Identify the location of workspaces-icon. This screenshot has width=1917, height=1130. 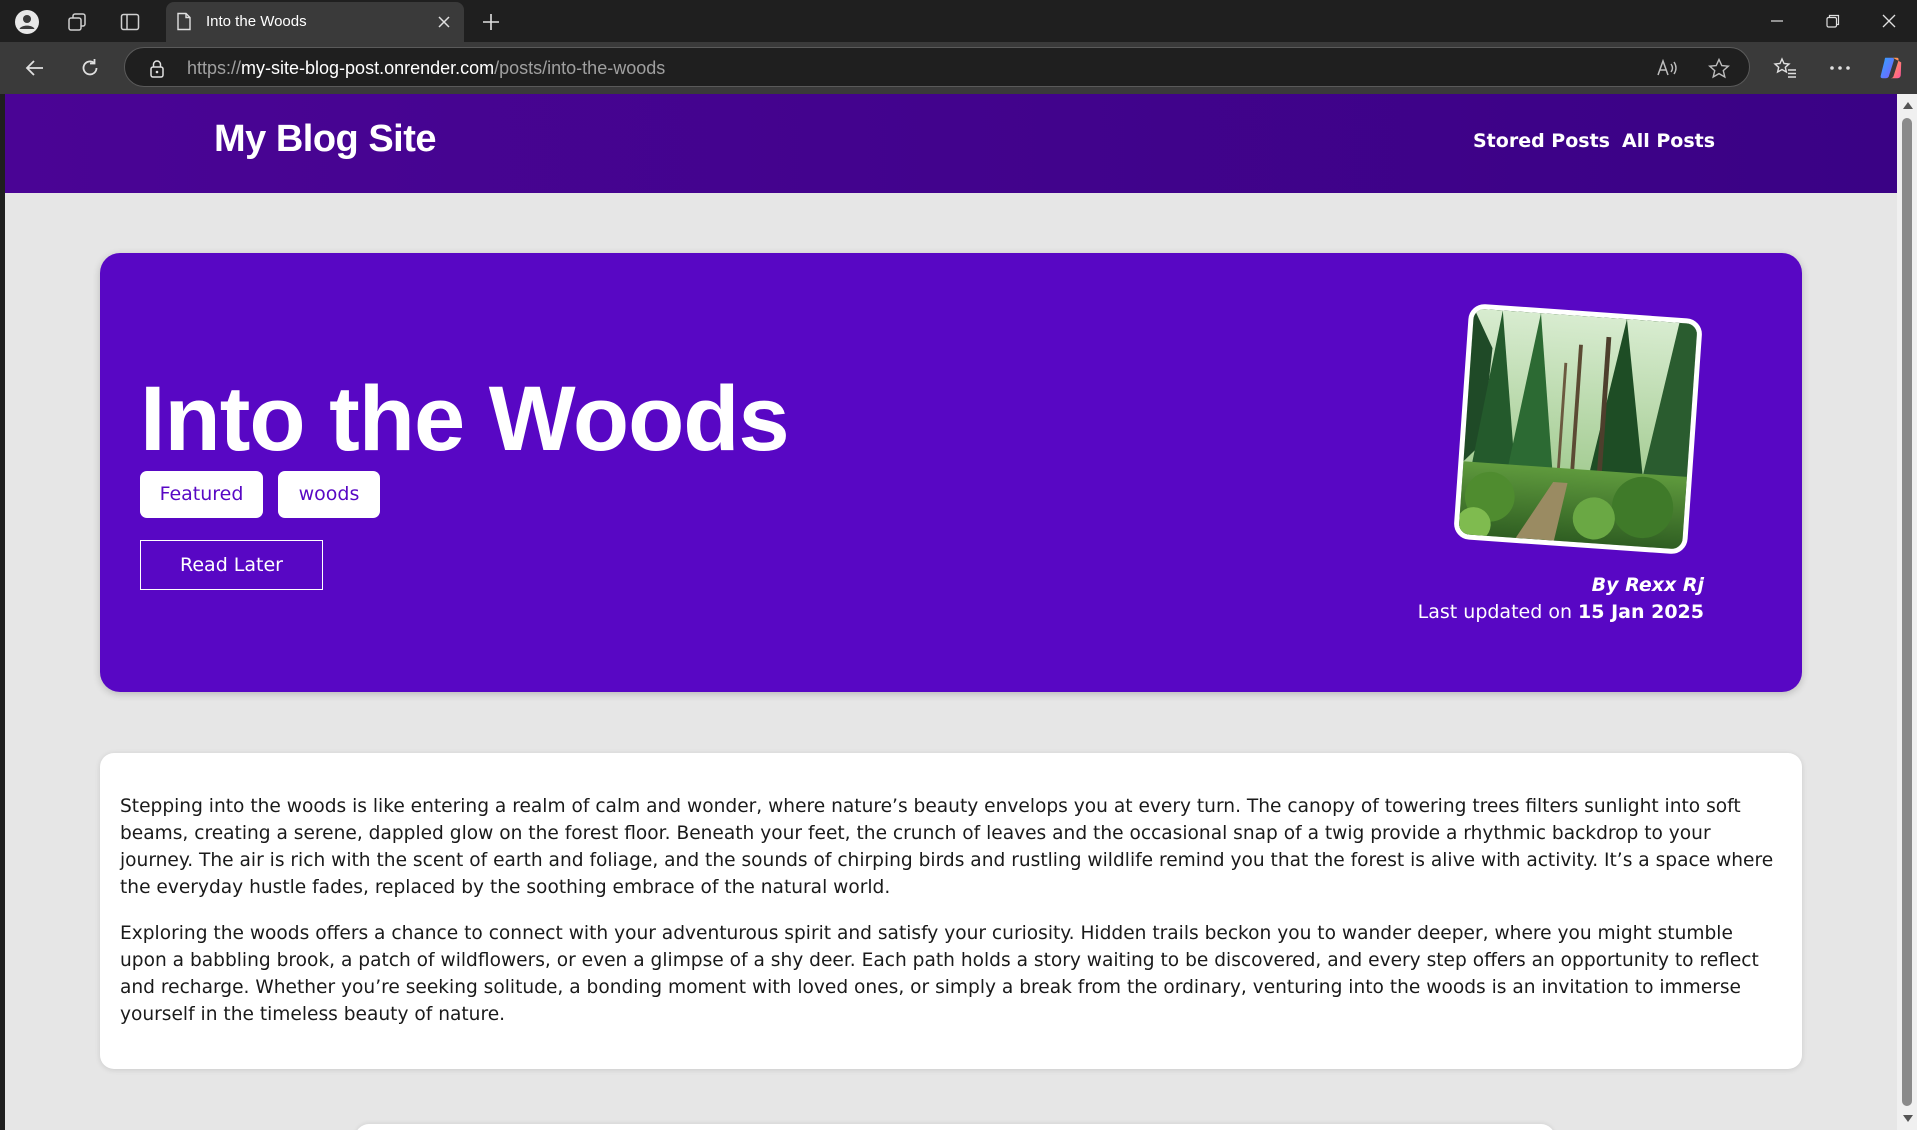
(77, 22).